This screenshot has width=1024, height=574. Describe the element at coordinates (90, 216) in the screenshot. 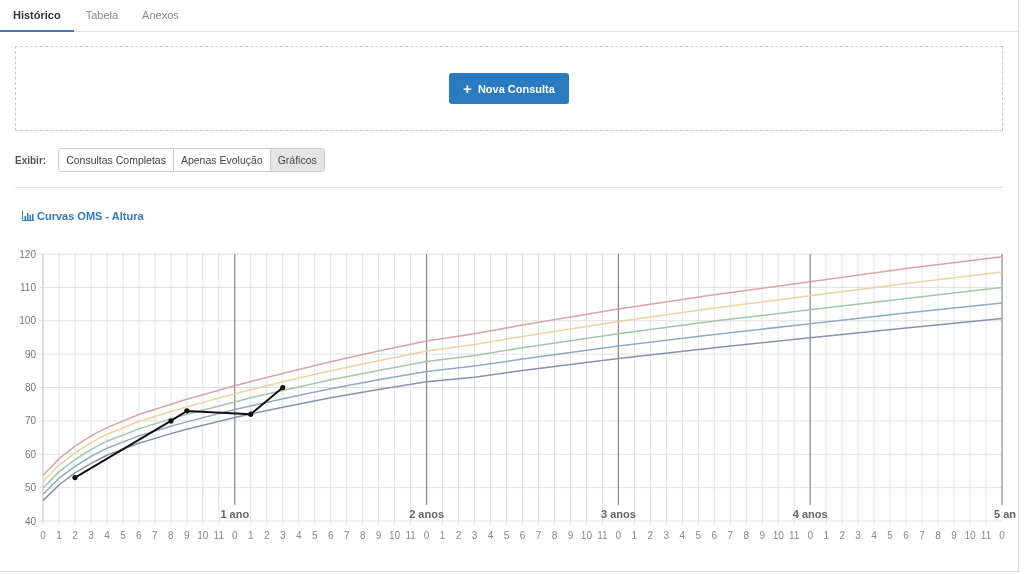

I see `chart-title-link: Curvas OMS - Altura` at that location.